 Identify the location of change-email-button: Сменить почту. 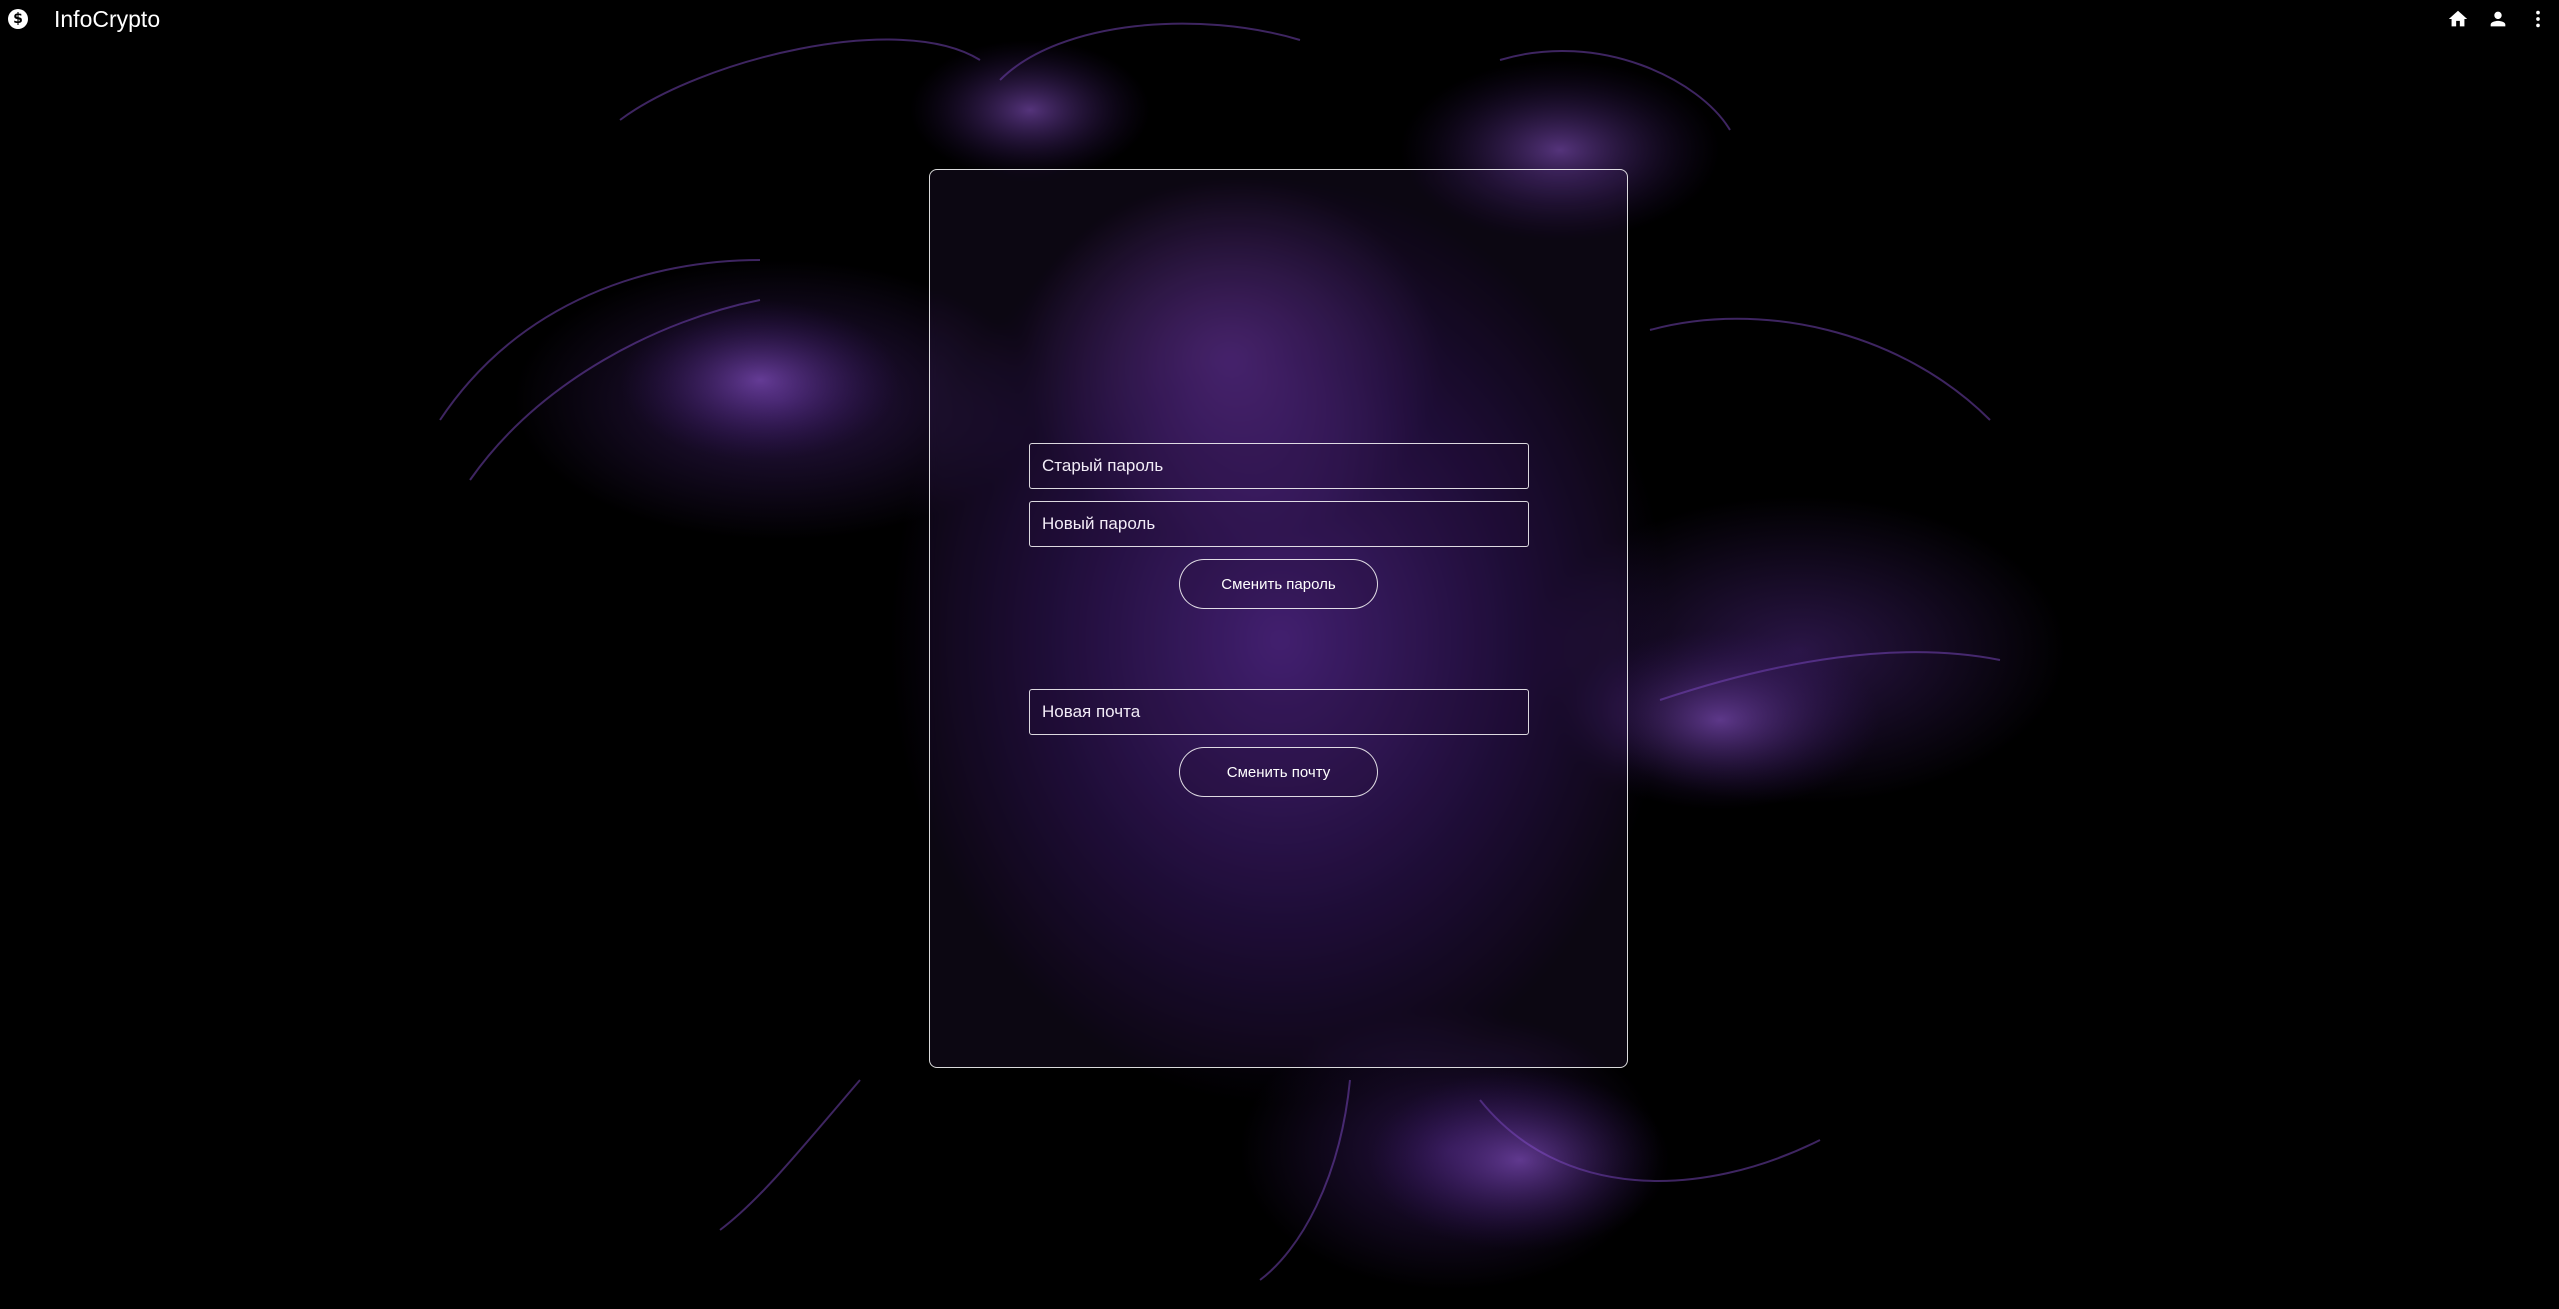
(1278, 772).